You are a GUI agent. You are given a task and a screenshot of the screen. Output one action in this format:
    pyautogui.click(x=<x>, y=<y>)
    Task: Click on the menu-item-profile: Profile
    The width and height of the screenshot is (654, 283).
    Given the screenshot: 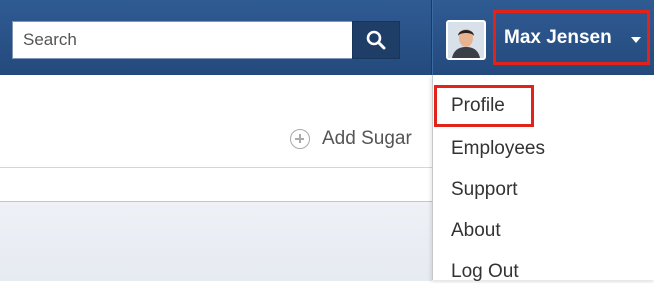 What is the action you would take?
    pyautogui.click(x=478, y=106)
    